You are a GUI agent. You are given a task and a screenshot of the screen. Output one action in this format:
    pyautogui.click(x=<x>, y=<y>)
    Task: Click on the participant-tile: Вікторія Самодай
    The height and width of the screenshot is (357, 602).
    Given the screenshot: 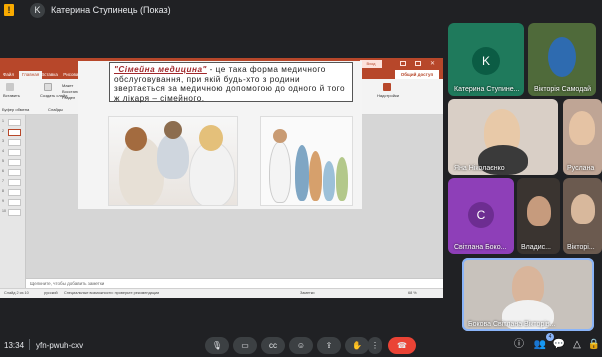 What is the action you would take?
    pyautogui.click(x=562, y=59)
    